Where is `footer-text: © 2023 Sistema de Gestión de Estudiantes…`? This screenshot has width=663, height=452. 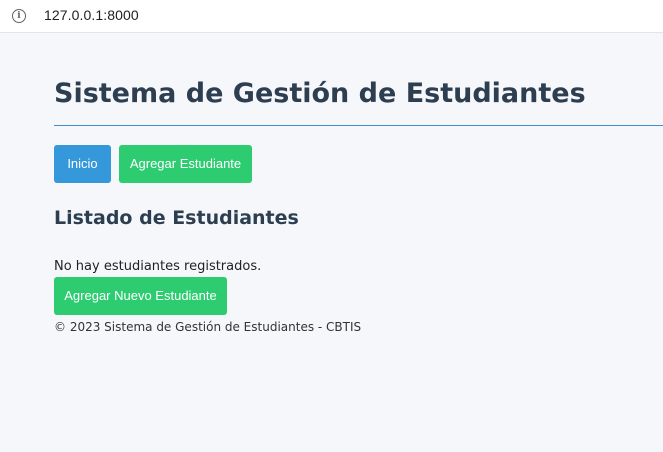
footer-text: © 2023 Sistema de Gestión de Estudiantes… is located at coordinates (208, 327).